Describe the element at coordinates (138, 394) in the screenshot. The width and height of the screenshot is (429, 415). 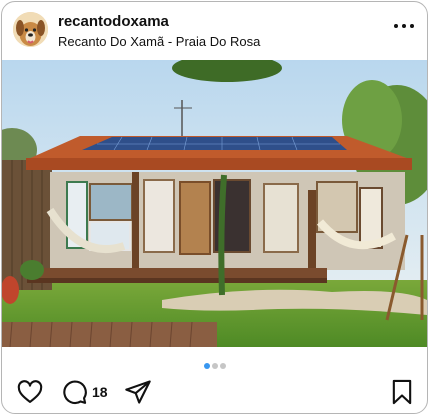
I see `paper-plane-icon` at that location.